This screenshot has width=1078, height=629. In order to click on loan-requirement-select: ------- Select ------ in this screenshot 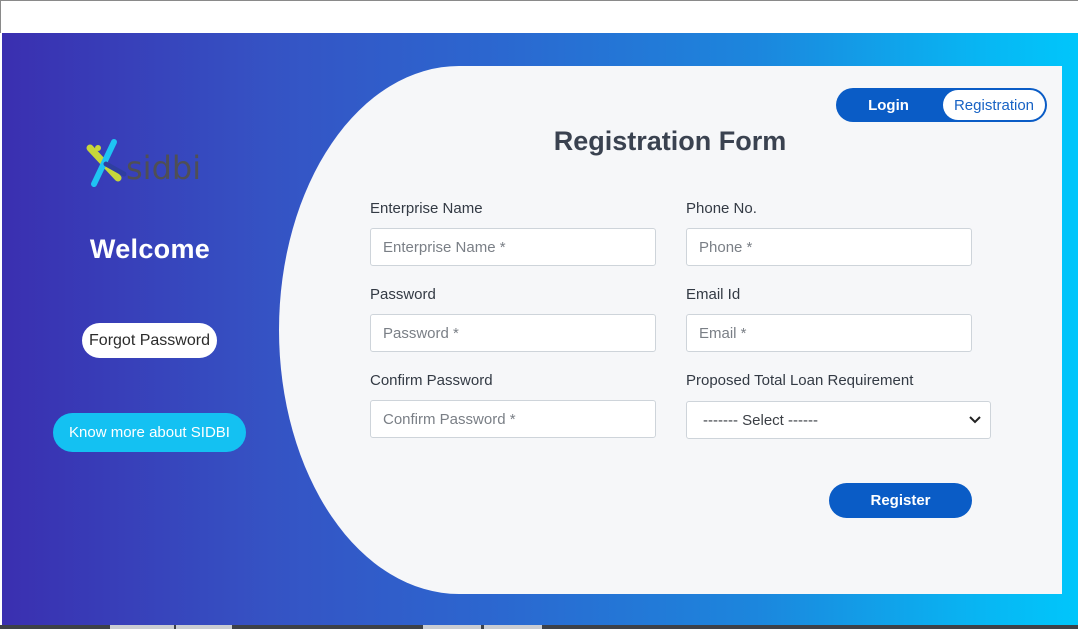, I will do `click(838, 420)`.